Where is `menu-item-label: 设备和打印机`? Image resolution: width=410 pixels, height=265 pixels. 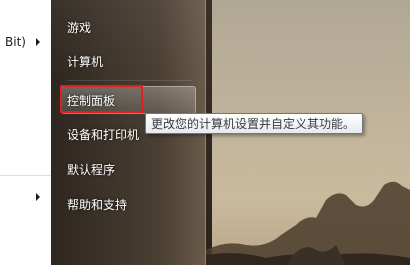 menu-item-label: 设备和打印机 is located at coordinates (103, 134).